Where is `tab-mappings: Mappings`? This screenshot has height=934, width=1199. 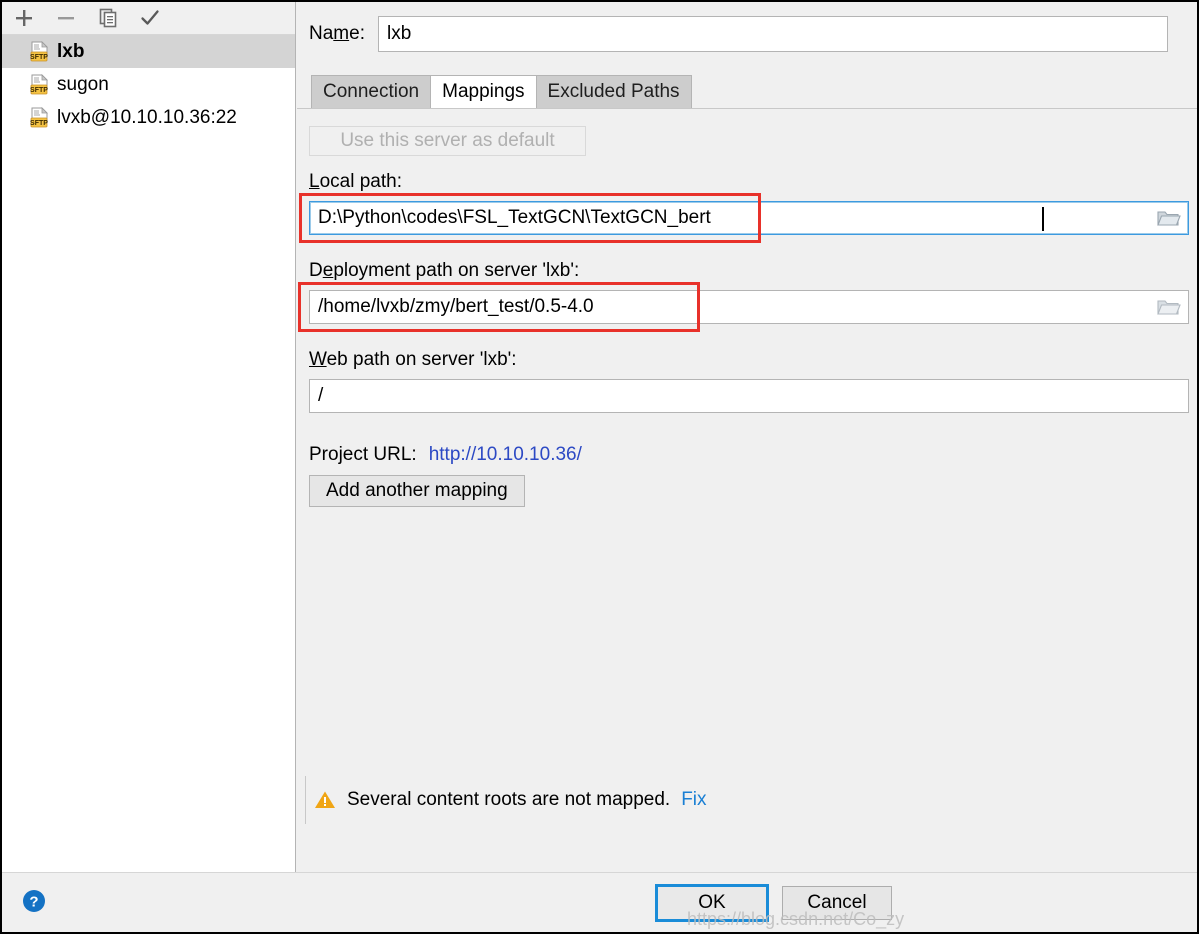
tab-mappings: Mappings is located at coordinates (483, 91).